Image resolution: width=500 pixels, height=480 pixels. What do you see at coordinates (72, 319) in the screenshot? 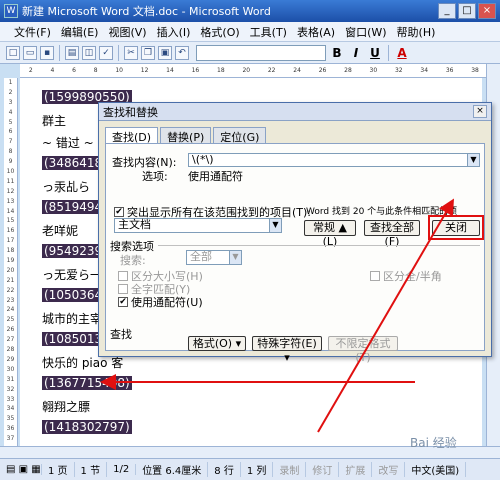
I see `line-text: 城市的主宰` at bounding box center [72, 319].